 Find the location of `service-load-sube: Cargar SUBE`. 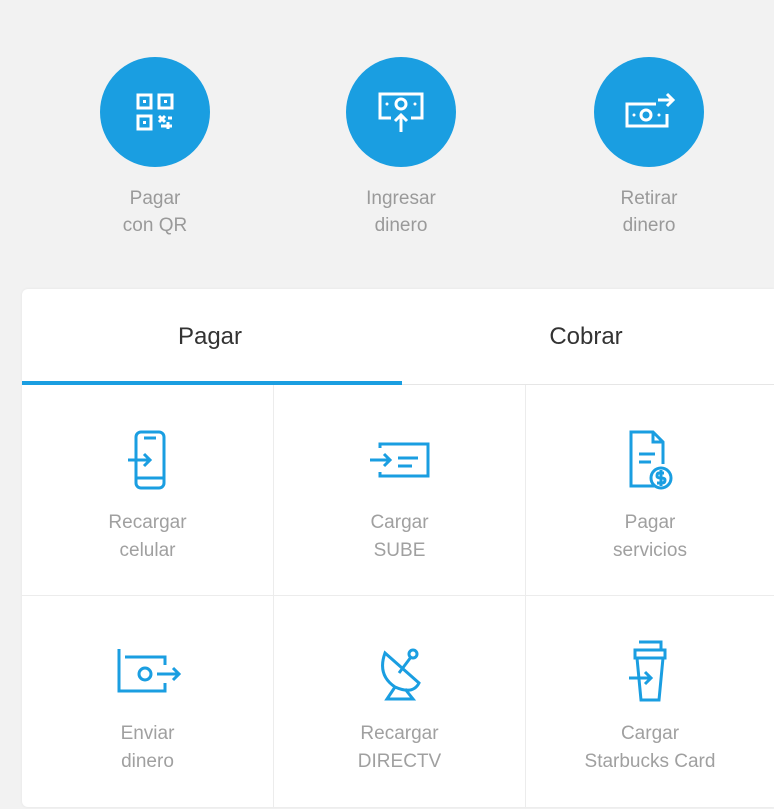

service-load-sube: Cargar SUBE is located at coordinates (400, 490).